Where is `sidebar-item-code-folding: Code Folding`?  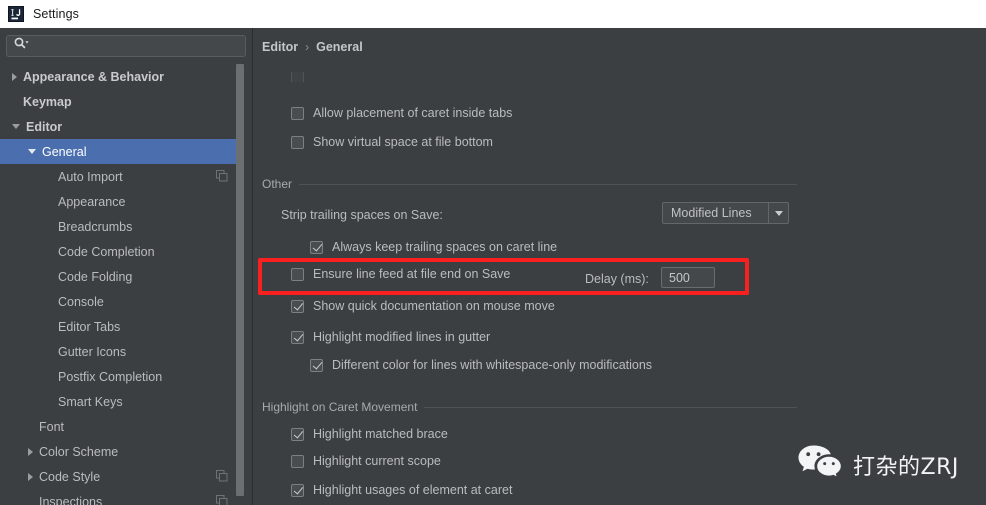
sidebar-item-code-folding: Code Folding is located at coordinates (120, 276).